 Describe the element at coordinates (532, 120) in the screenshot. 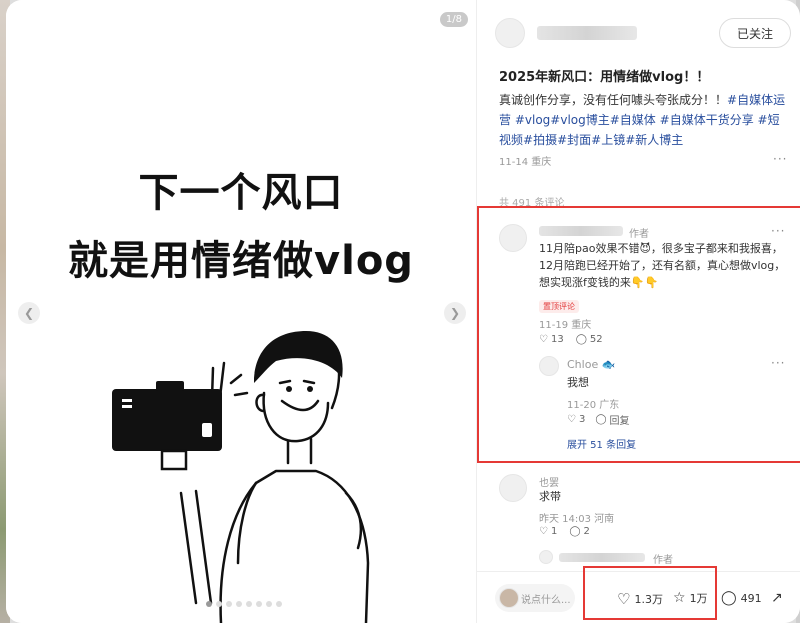

I see `hashtag: #vlog` at that location.